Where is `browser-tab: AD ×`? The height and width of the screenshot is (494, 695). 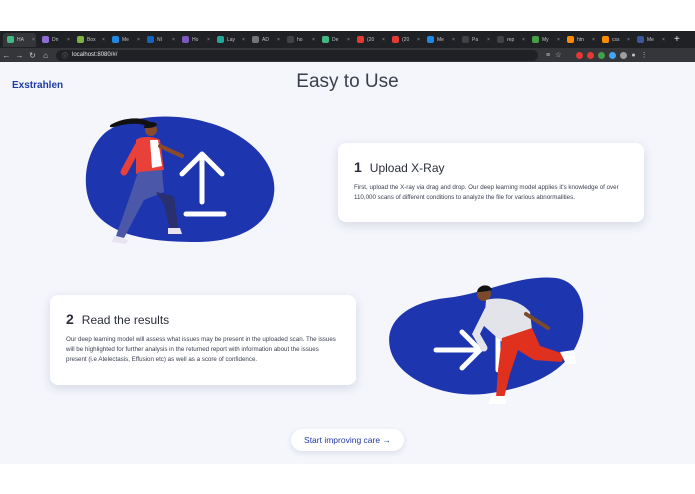 browser-tab: AD × is located at coordinates (264, 40).